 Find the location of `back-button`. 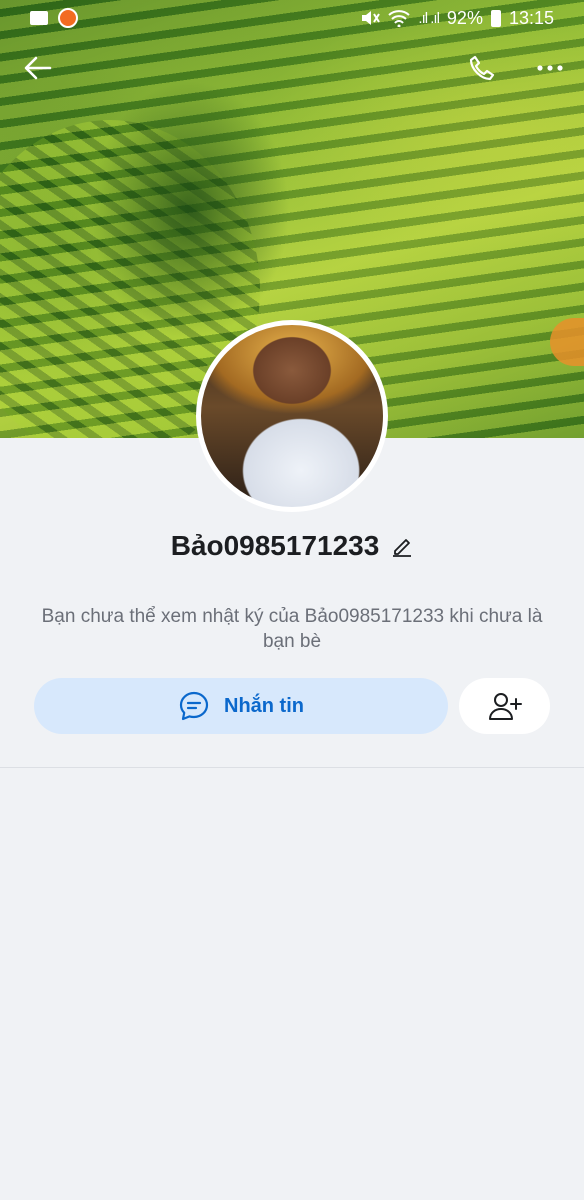

back-button is located at coordinates (38, 68).